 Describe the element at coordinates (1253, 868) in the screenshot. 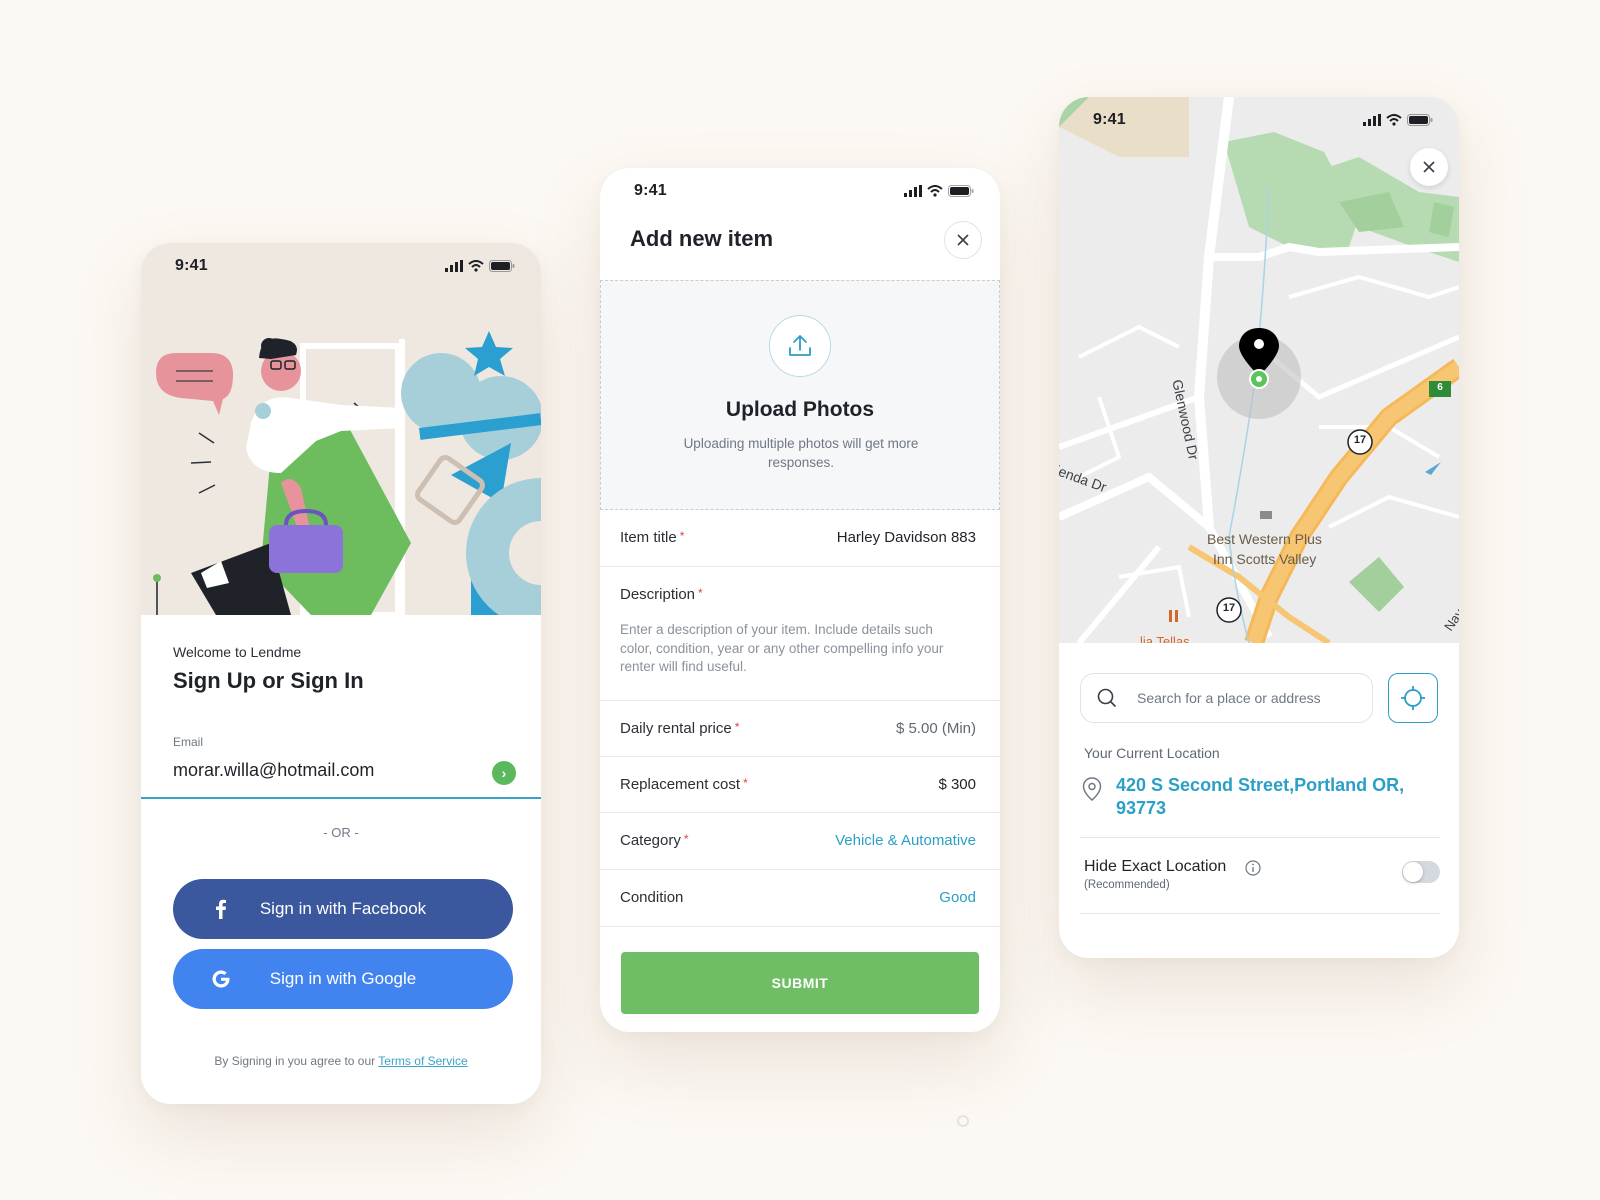

I see `info-icon` at that location.